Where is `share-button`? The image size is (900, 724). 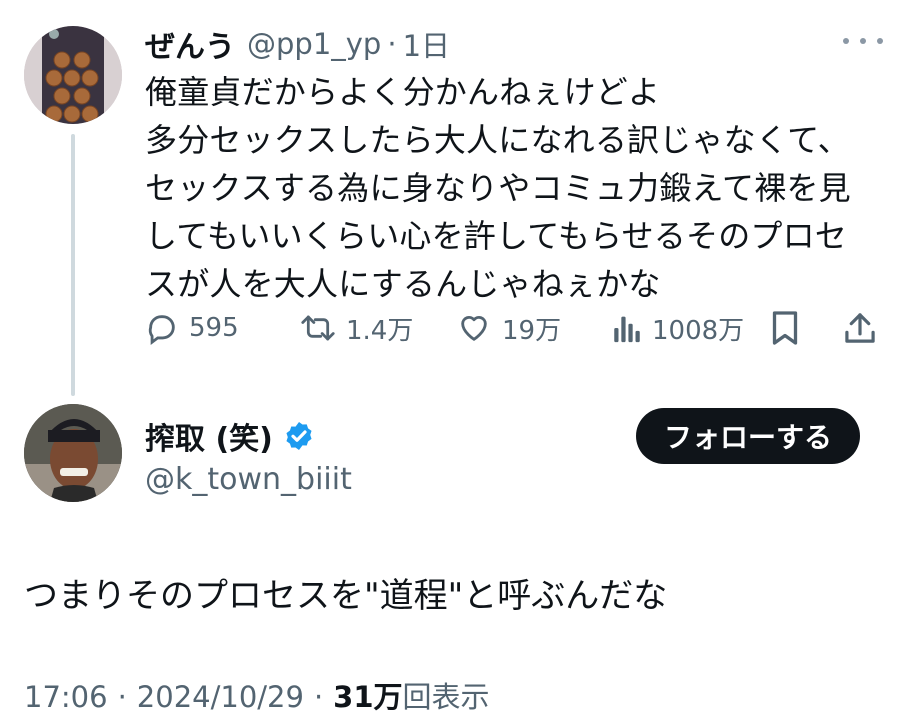
share-button is located at coordinates (860, 328).